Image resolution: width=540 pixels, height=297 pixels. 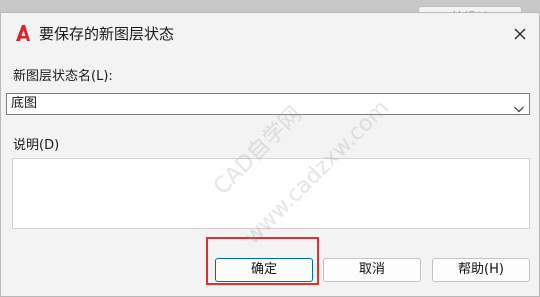 What do you see at coordinates (481, 270) in the screenshot?
I see `help-button: 帮助(H)` at bounding box center [481, 270].